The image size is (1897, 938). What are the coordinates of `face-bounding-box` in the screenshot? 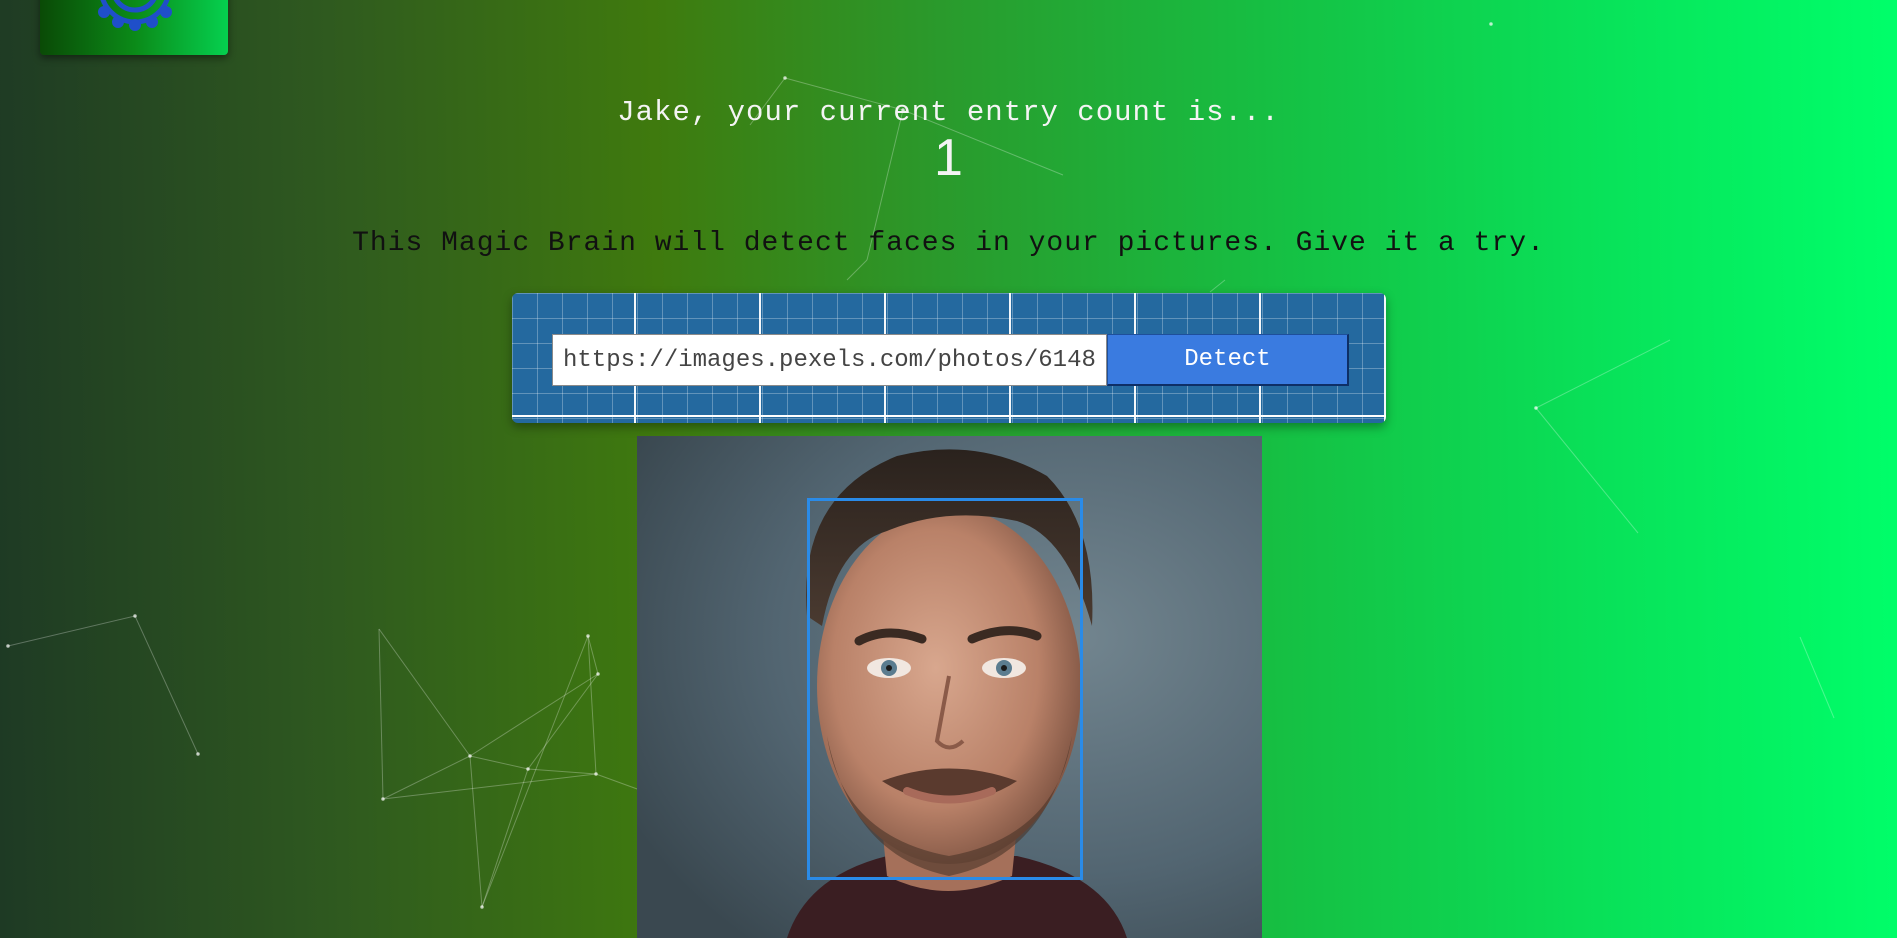 It's located at (945, 689).